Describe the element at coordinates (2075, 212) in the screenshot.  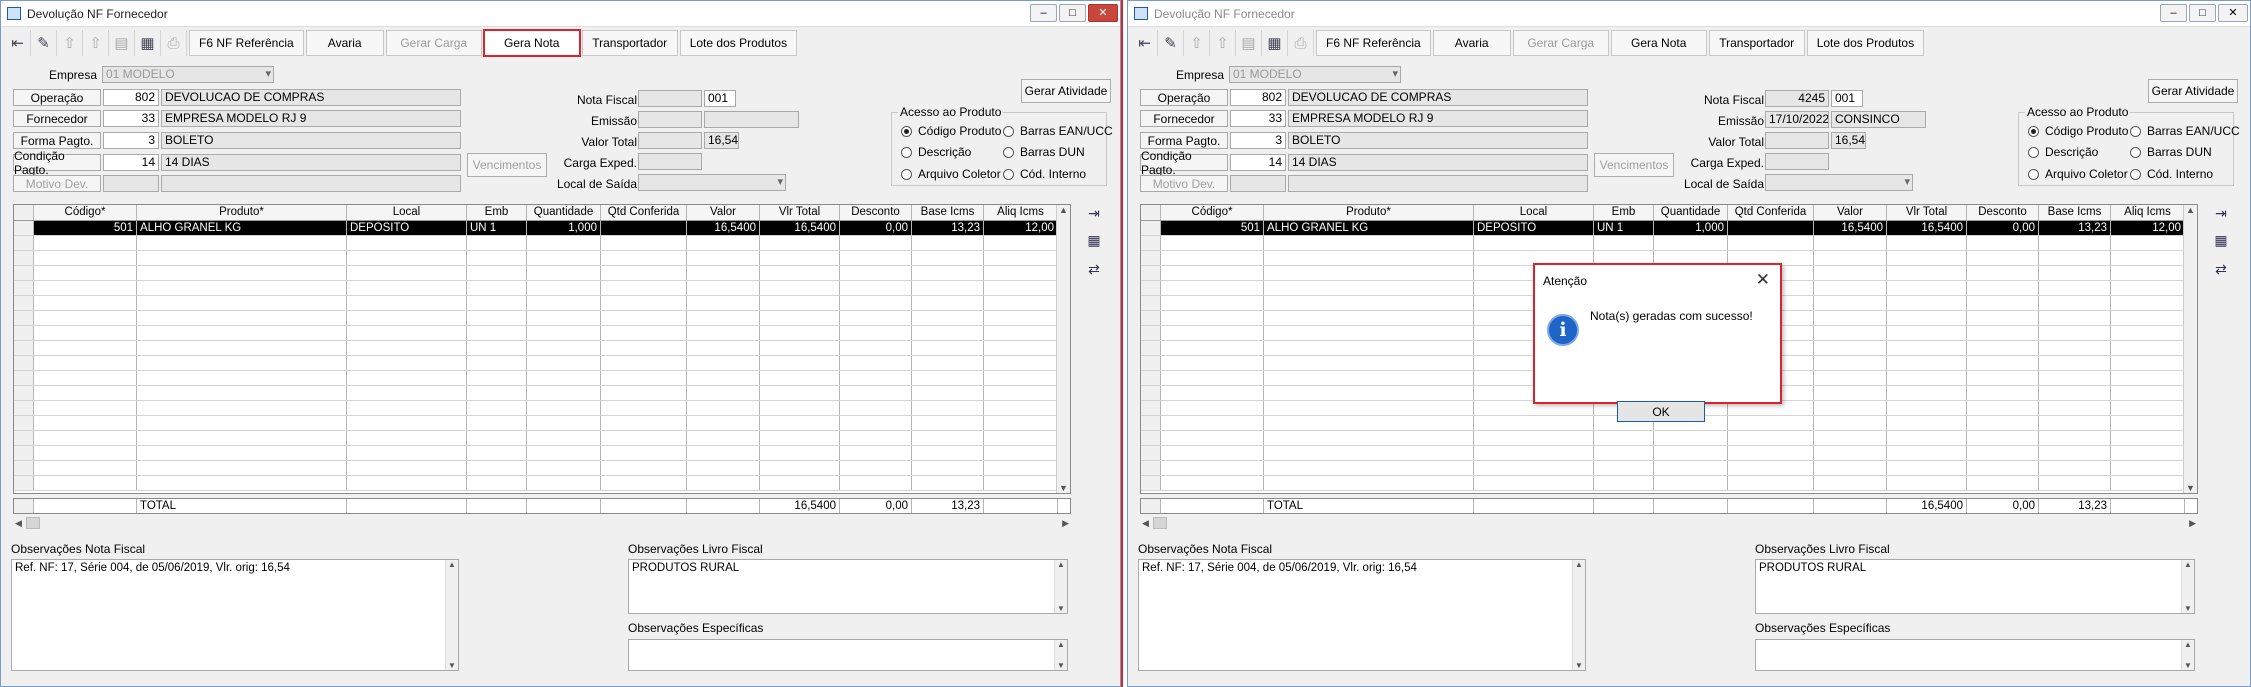
I see `column-header: Base Icms` at that location.